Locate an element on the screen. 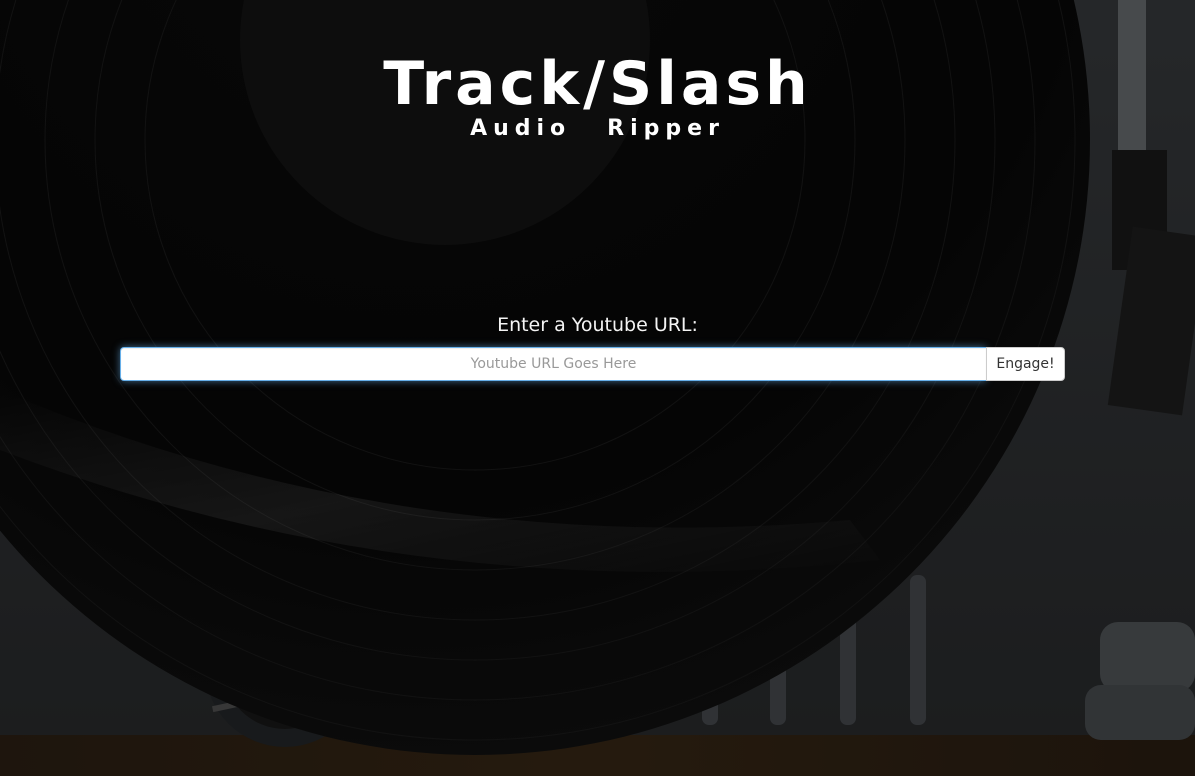 The height and width of the screenshot is (776, 1195). site-title: Track/Slash is located at coordinates (597, 84).